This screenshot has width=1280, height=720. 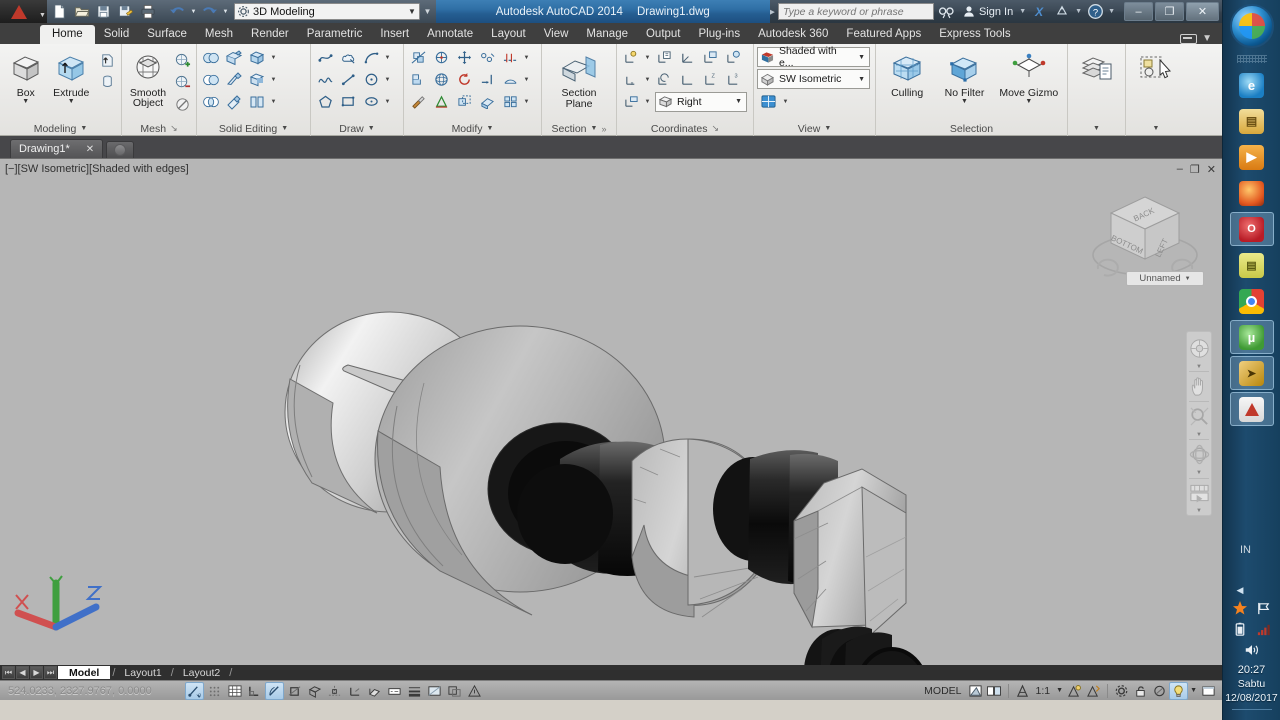 What do you see at coordinates (1028, 101) in the screenshot?
I see `move-gizmo-caret: ▼` at bounding box center [1028, 101].